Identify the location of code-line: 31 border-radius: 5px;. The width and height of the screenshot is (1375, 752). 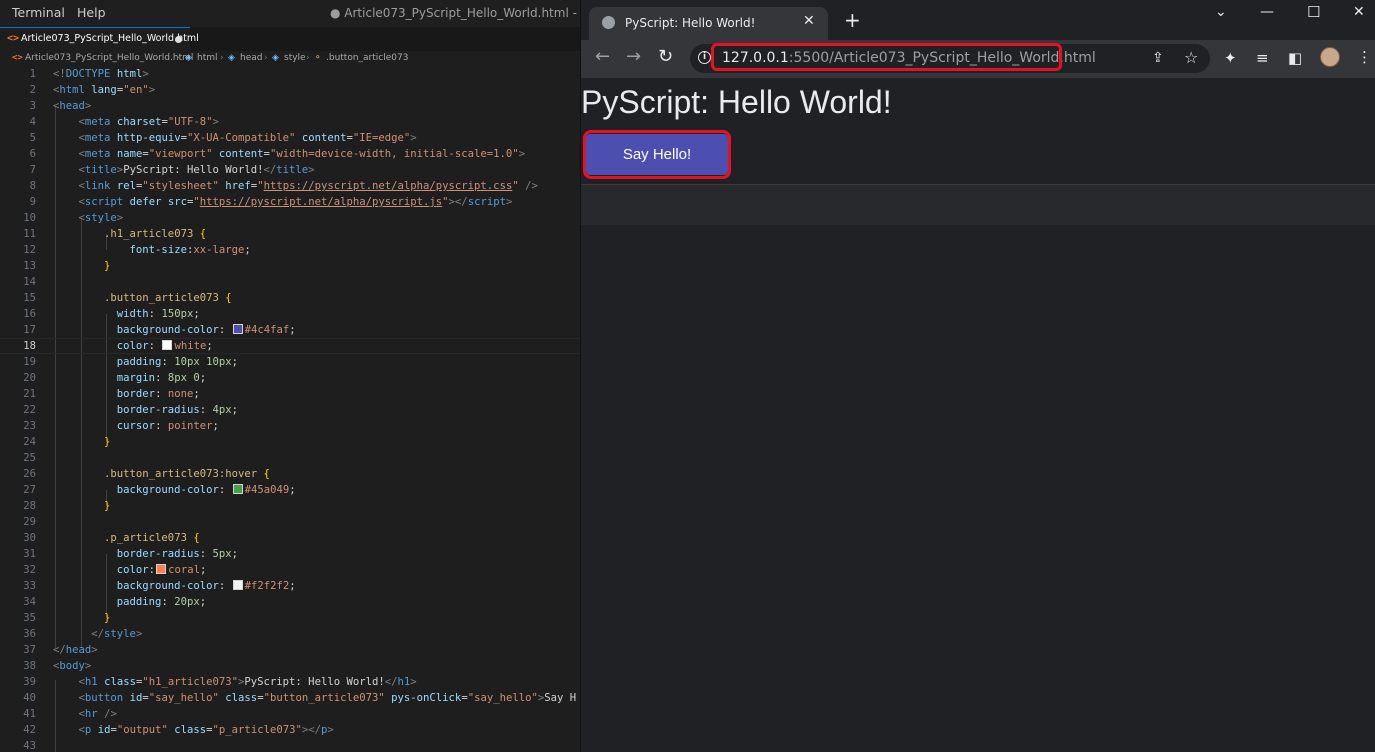
(130, 554).